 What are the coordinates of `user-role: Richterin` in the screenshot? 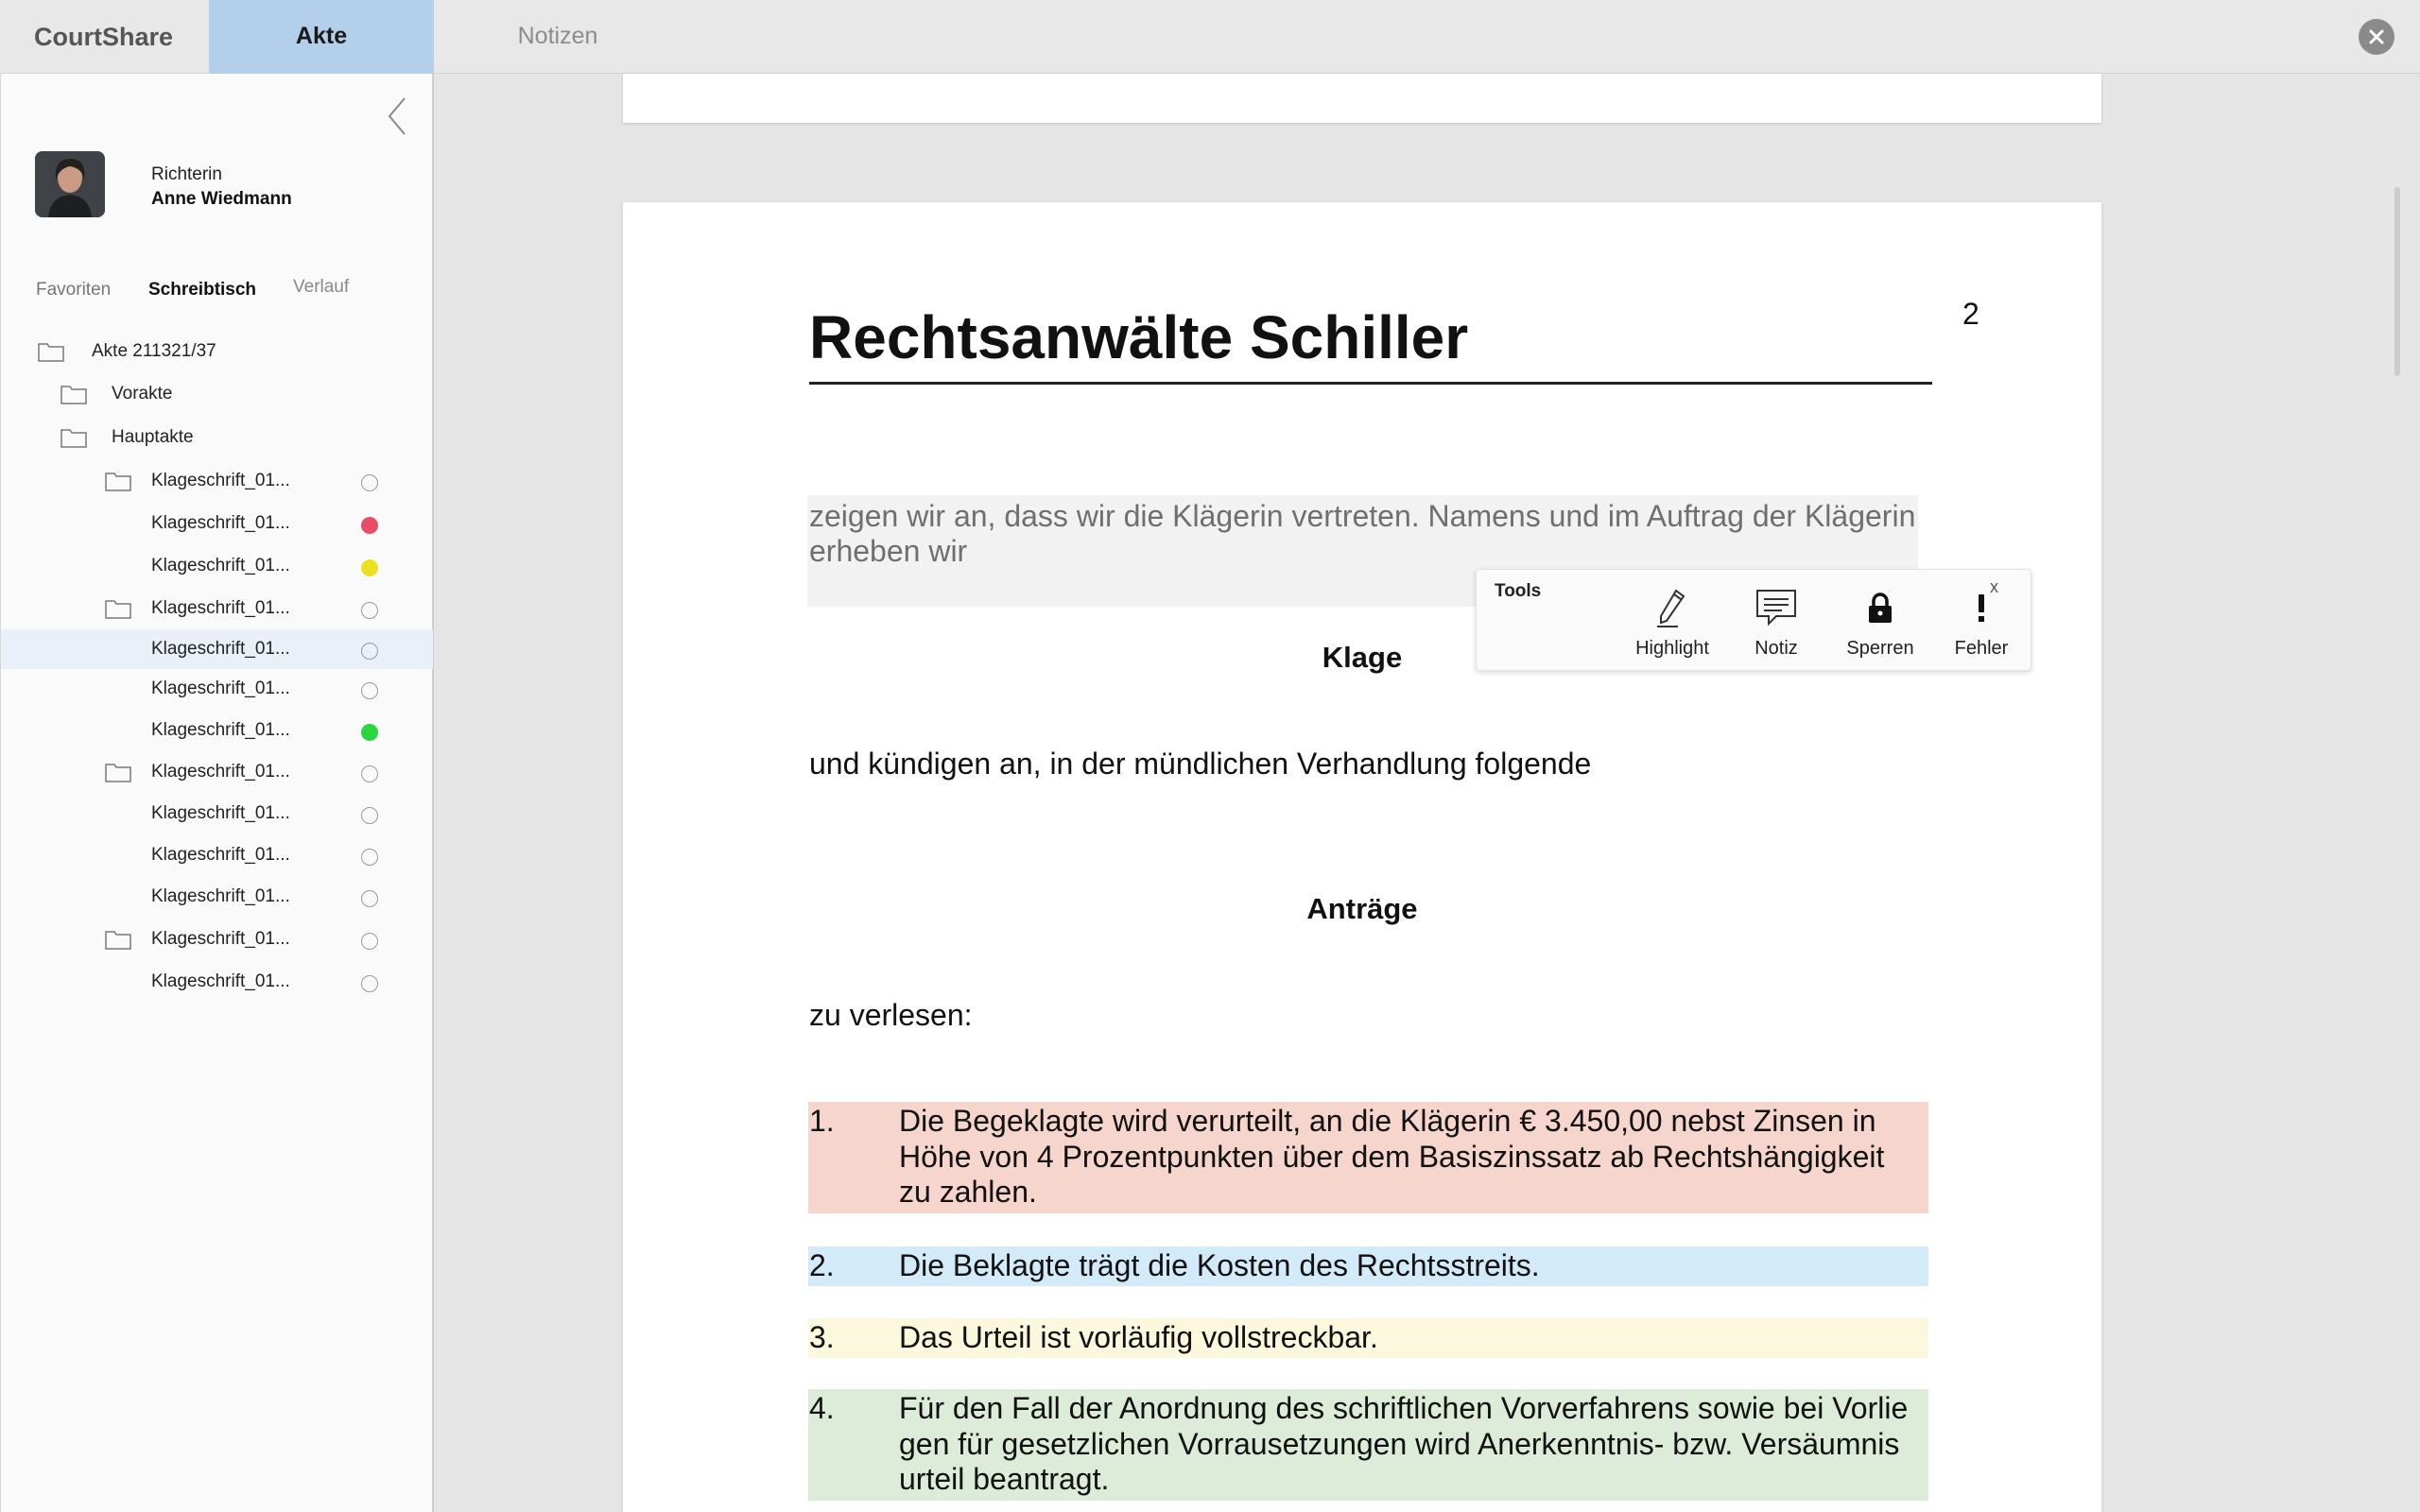 It's located at (186, 174).